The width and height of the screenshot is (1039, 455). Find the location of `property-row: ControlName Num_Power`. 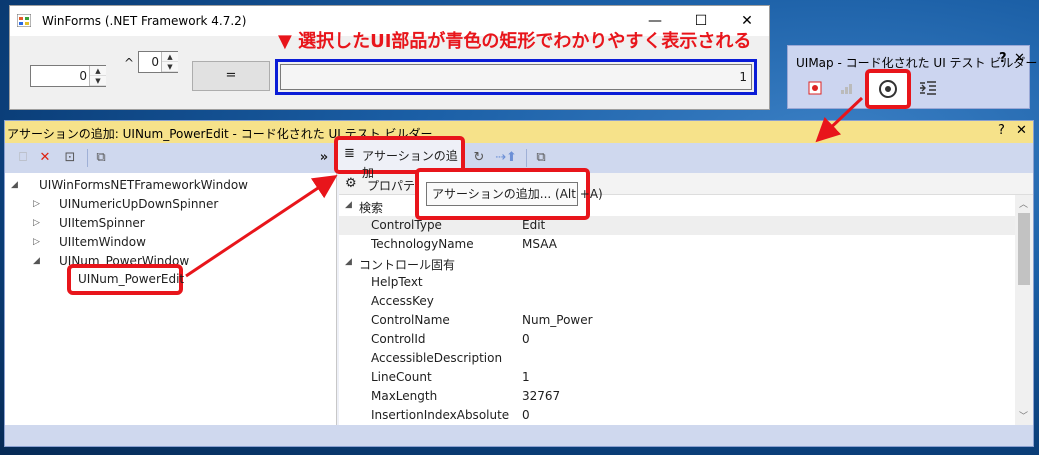

property-row: ControlName Num_Power is located at coordinates (677, 320).